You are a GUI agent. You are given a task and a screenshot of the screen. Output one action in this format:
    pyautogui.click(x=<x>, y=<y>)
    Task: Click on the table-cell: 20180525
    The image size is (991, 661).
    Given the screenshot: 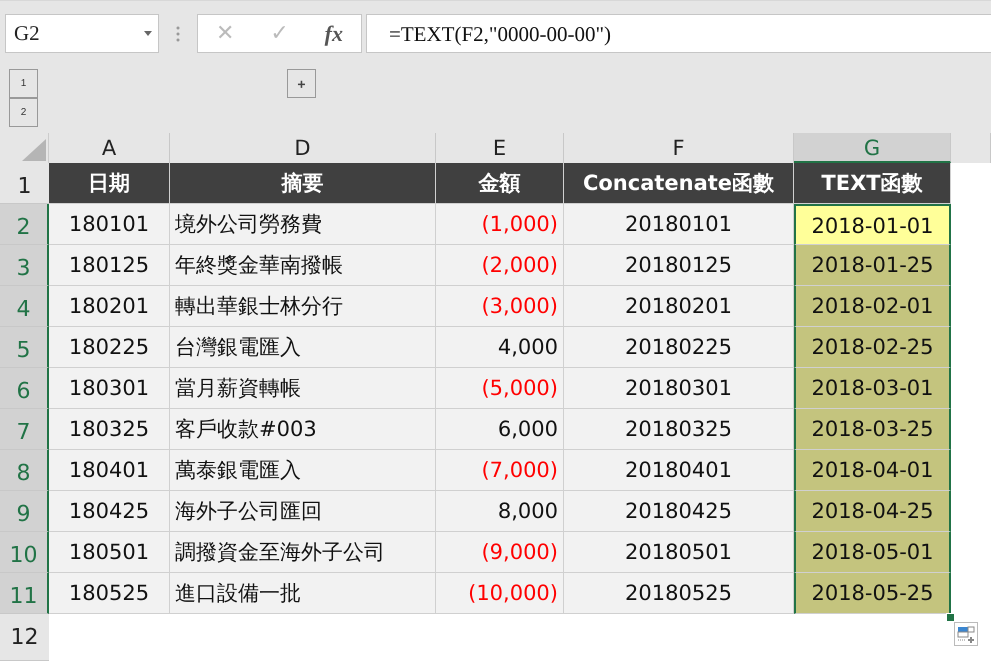 What is the action you would take?
    pyautogui.click(x=679, y=593)
    